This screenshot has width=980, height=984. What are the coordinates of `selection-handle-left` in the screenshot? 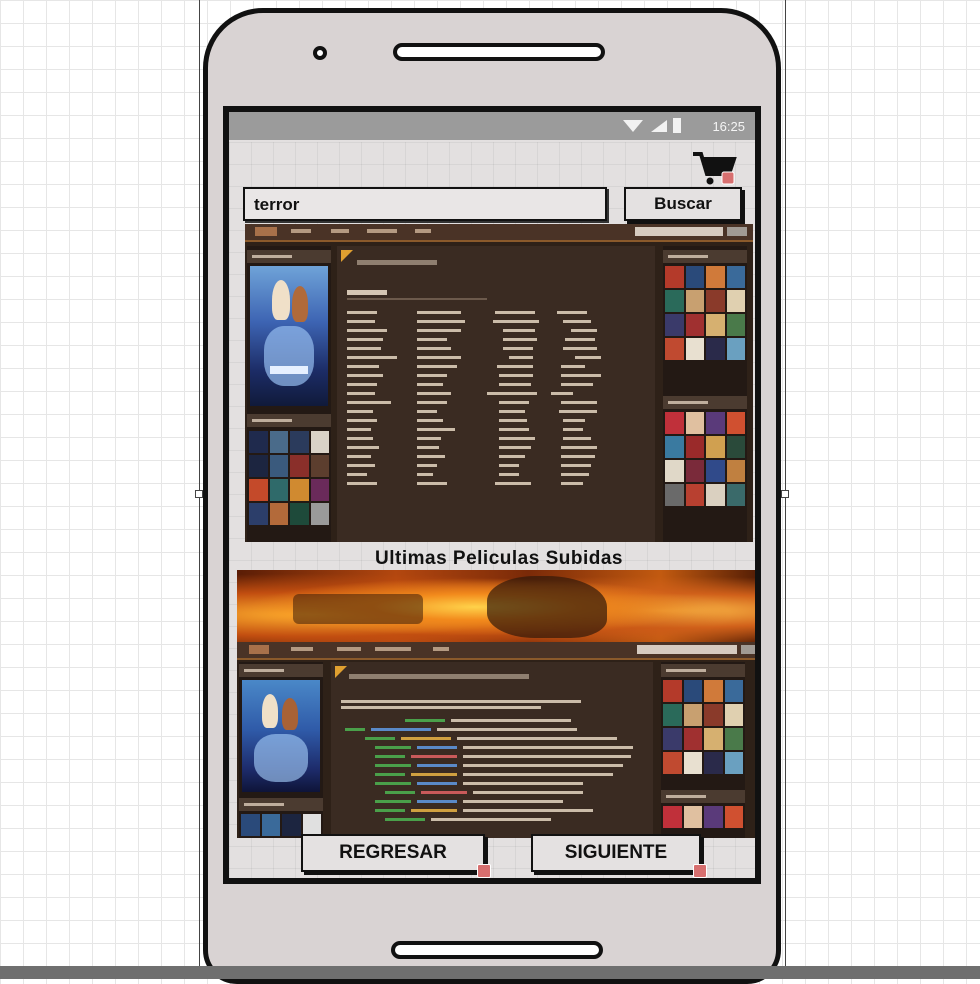 It's located at (199, 494).